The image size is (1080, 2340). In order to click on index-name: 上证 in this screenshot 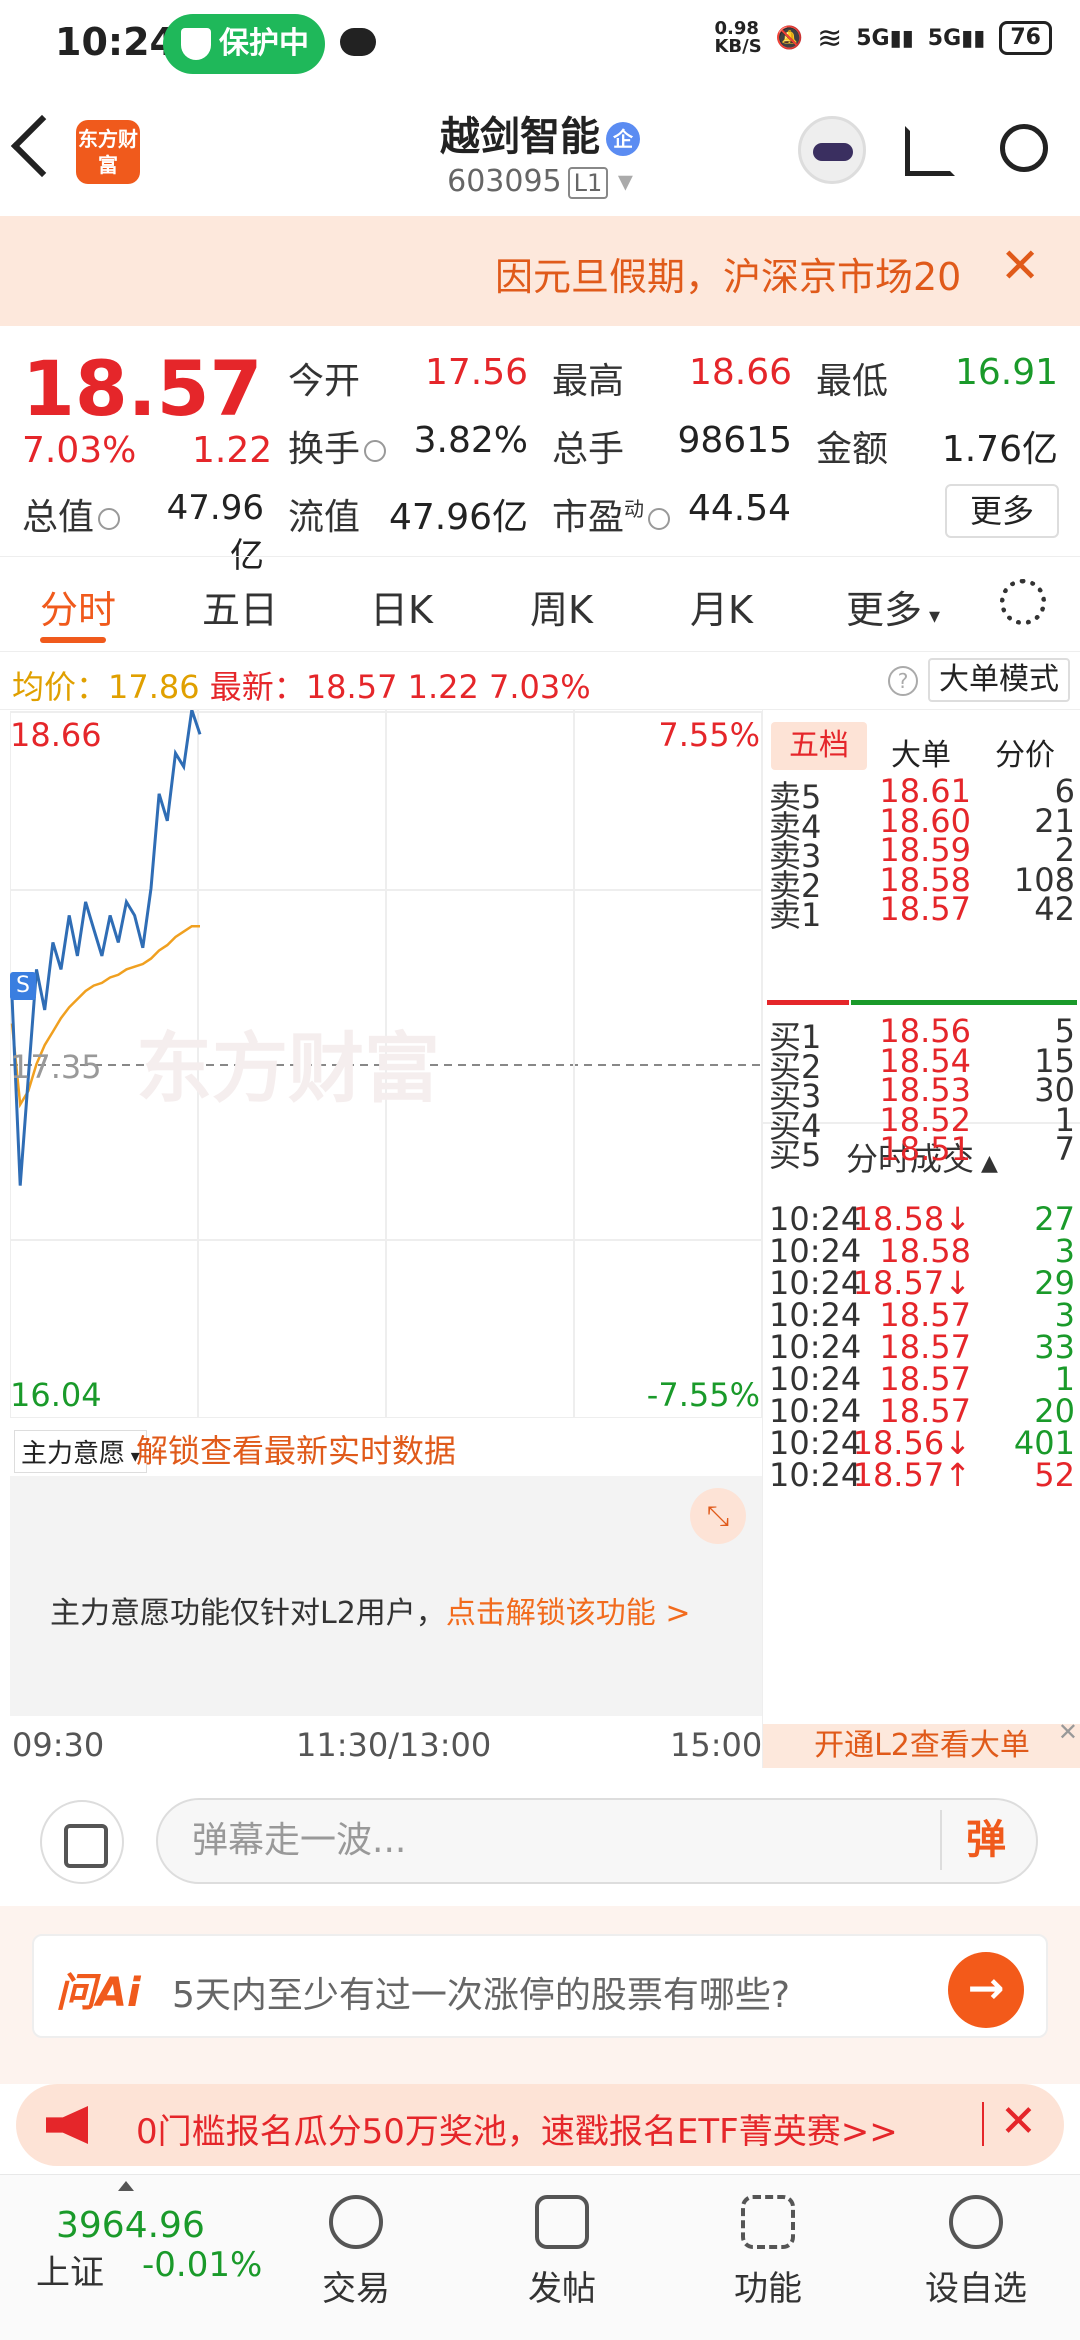, I will do `click(70, 2269)`.